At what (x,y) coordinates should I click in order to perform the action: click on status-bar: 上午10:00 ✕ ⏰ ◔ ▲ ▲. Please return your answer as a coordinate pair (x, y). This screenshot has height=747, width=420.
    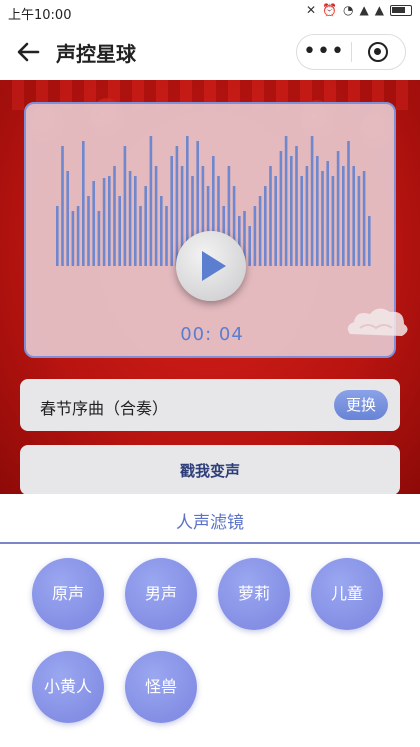
    Looking at the image, I should click on (210, 12).